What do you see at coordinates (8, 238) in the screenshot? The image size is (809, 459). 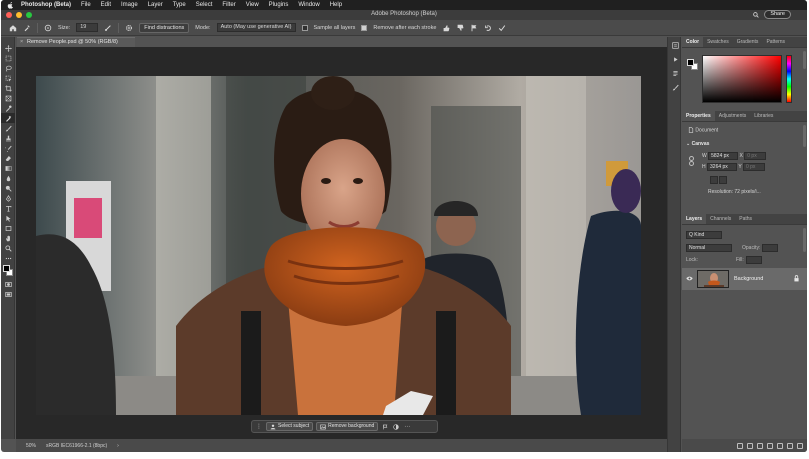 I see `hand-tool` at bounding box center [8, 238].